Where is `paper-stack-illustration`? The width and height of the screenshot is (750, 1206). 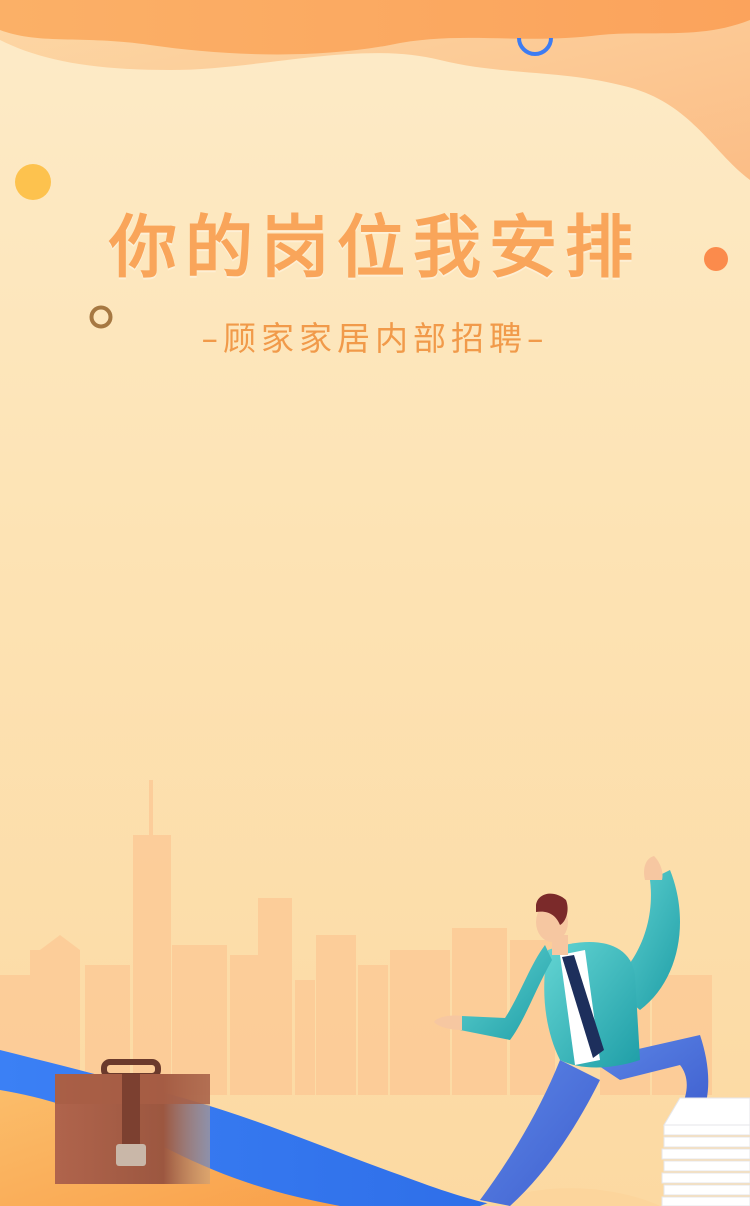
paper-stack-illustration is located at coordinates (705, 1151).